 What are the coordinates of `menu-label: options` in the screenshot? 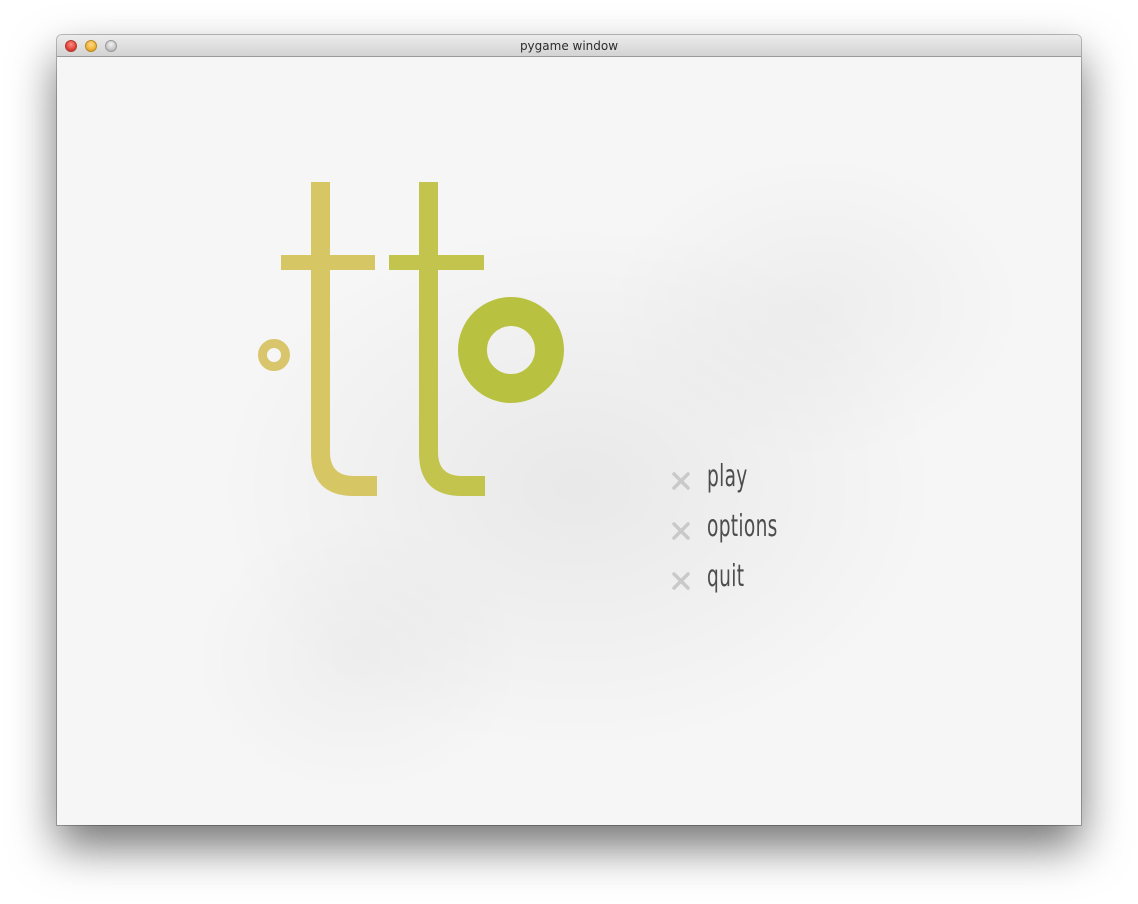 It's located at (742, 526).